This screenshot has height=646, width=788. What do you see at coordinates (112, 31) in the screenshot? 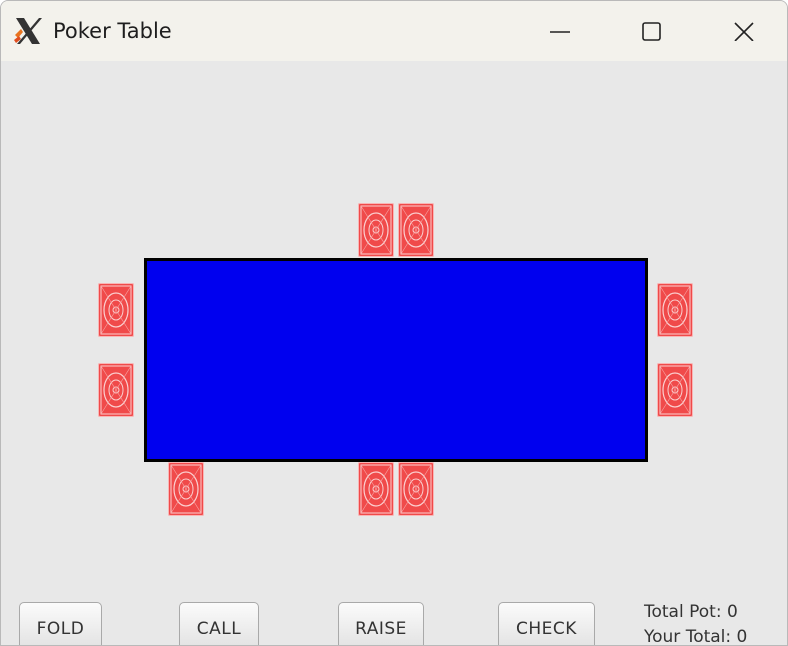
I see `window-title: Poker Table` at bounding box center [112, 31].